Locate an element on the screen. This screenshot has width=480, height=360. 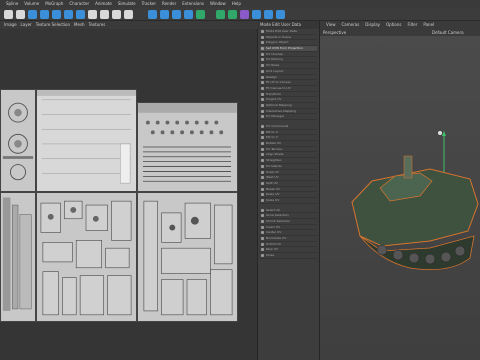
uv-menu-texture-selection: Texture Selection is located at coordinates (53, 24).